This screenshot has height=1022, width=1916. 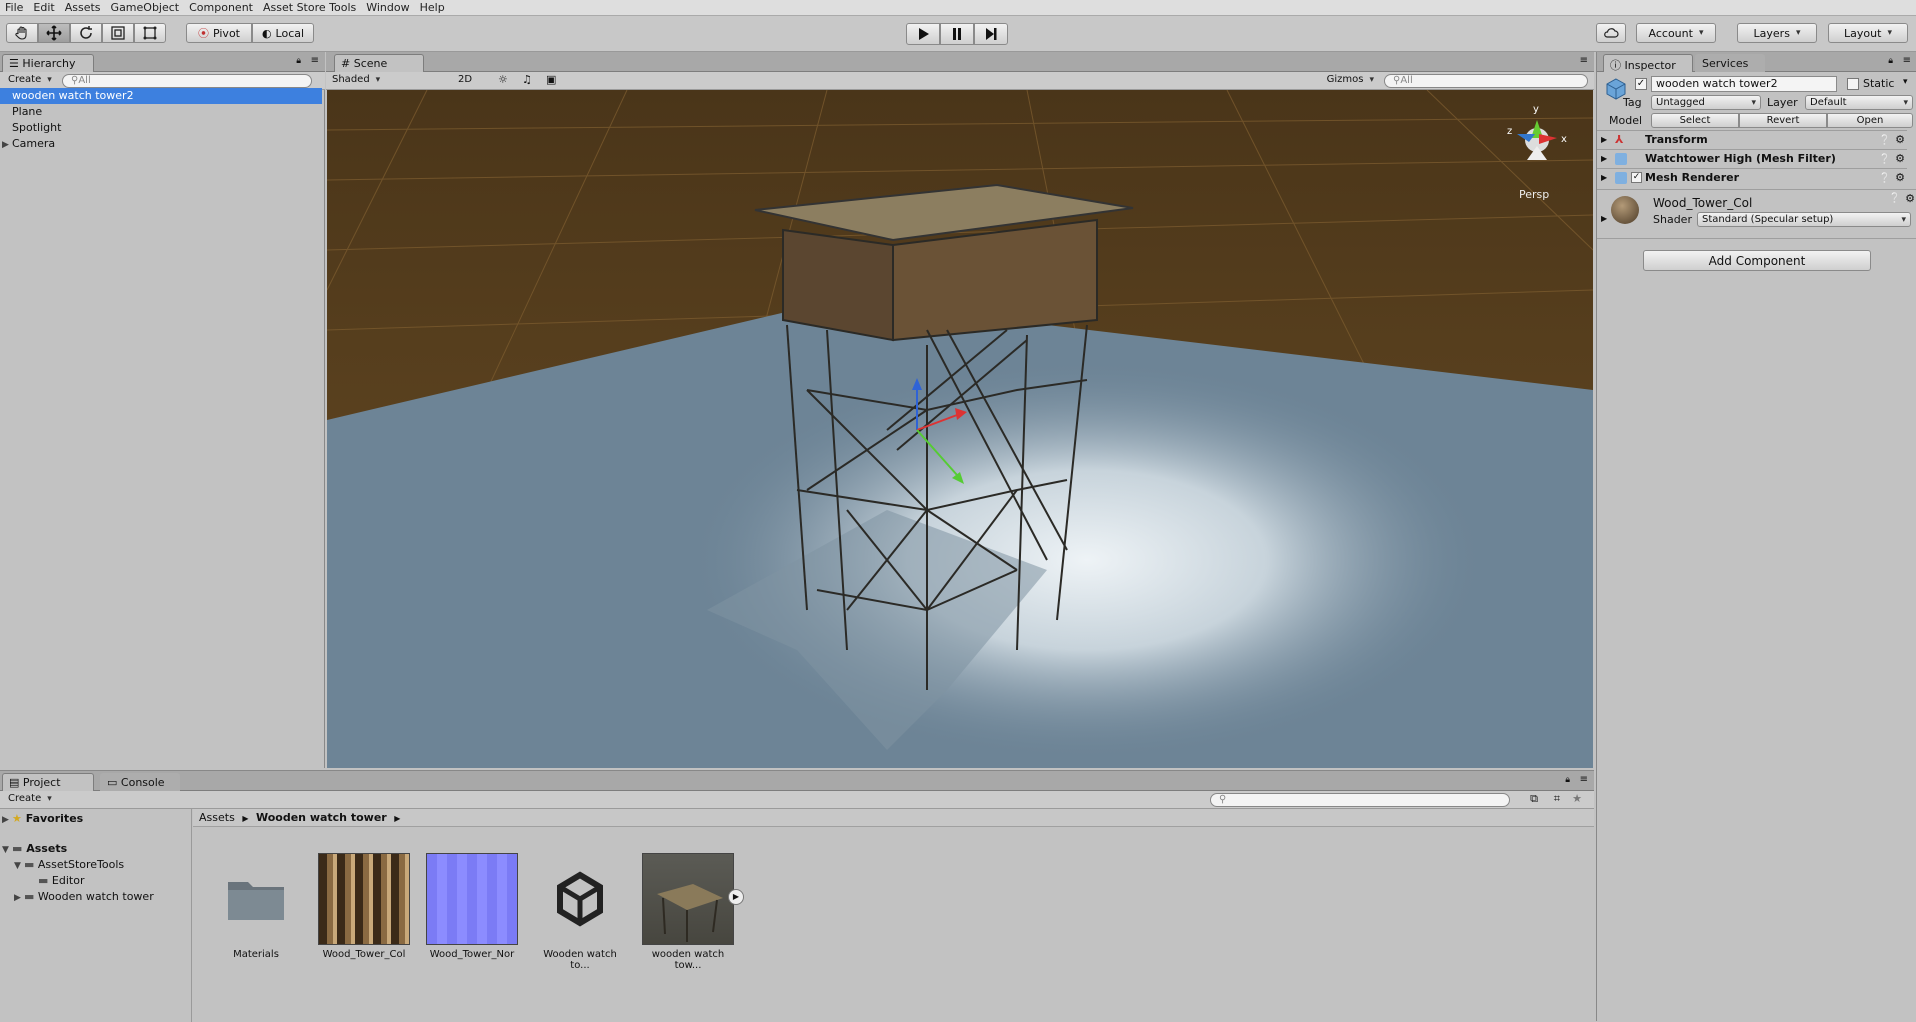 I want to click on add-component-button: Add Component, so click(x=1757, y=260).